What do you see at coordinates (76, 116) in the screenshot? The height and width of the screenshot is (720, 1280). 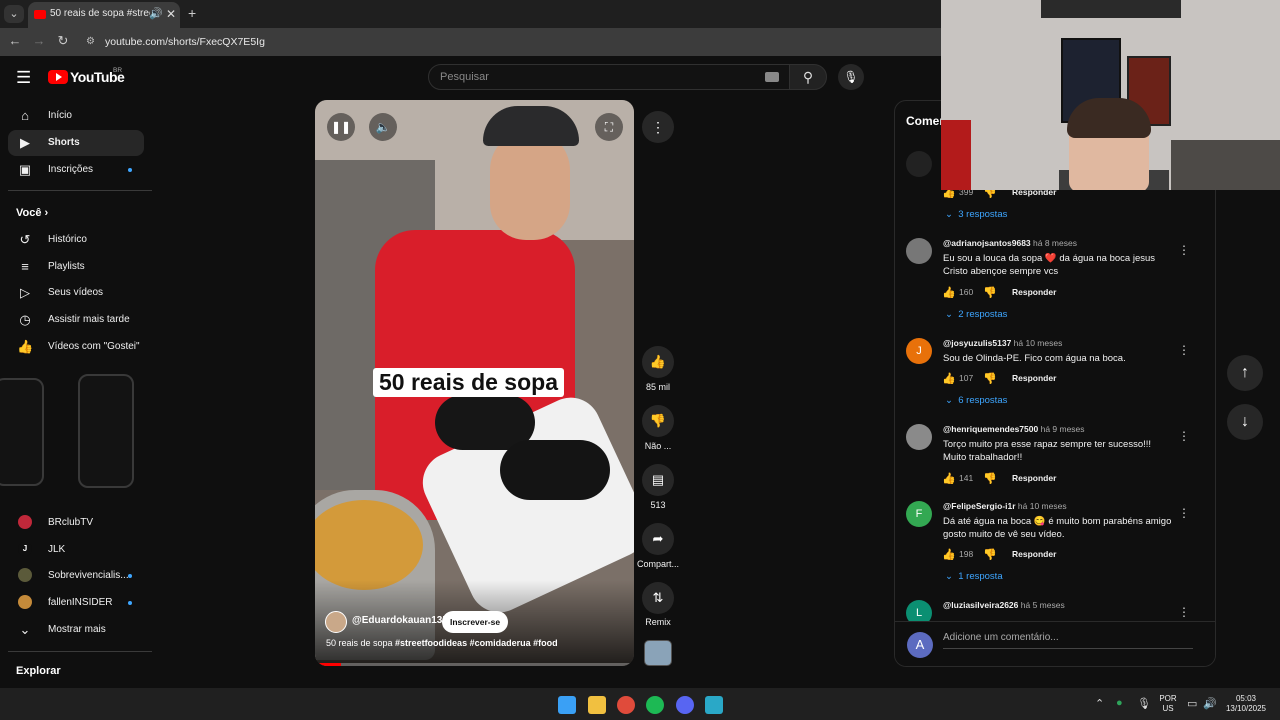 I see `sidebar-item-home: ⌂ Início` at bounding box center [76, 116].